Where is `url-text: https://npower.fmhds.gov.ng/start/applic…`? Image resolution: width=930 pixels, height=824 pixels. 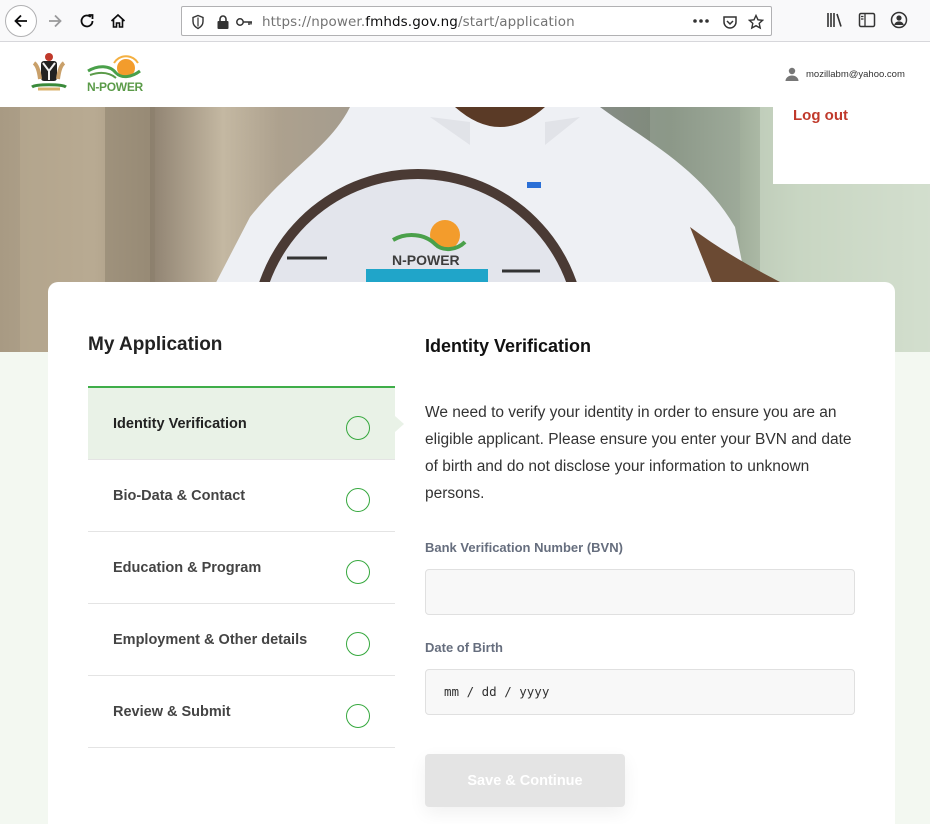
url-text: https://npower.fmhds.gov.ng/start/applic… is located at coordinates (418, 22).